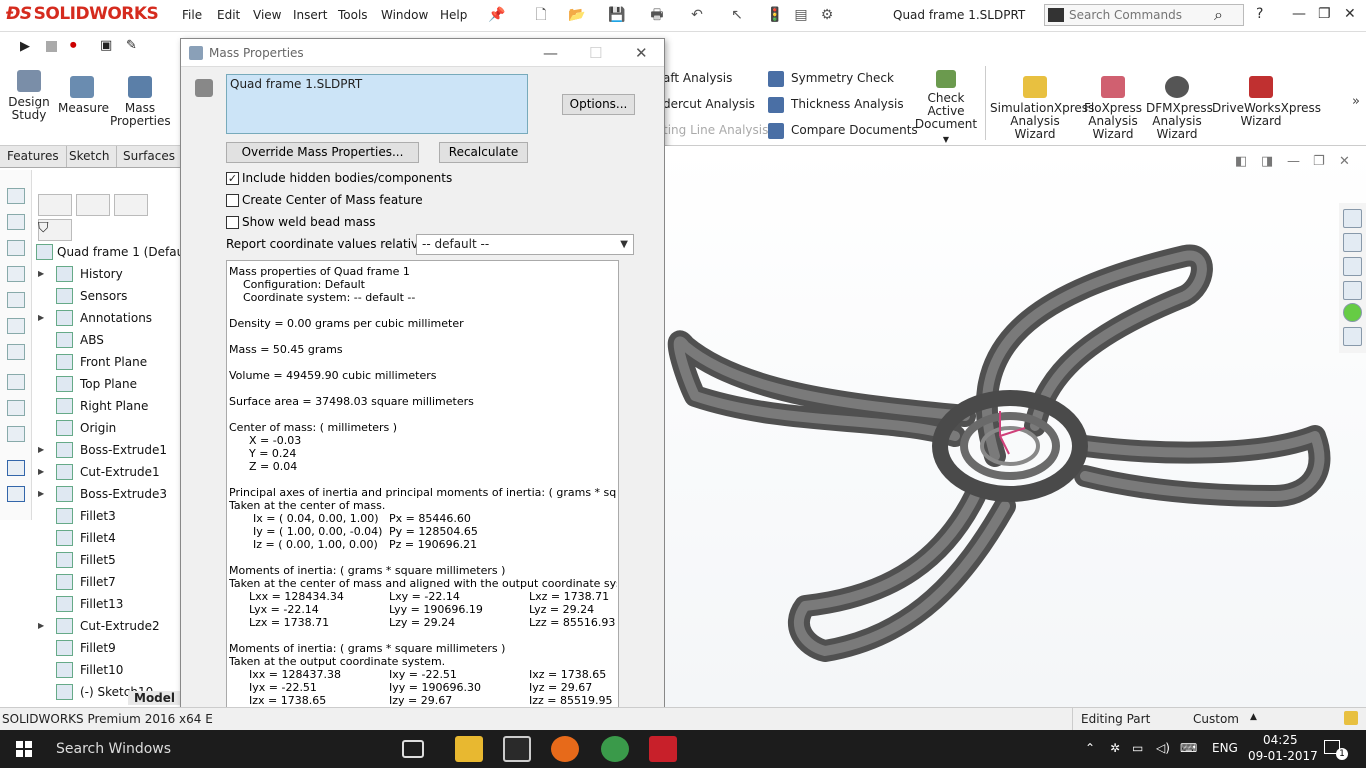 The image size is (1366, 768). Describe the element at coordinates (946, 108) in the screenshot. I see `check-active-document-button: Check Active Document ▼` at that location.